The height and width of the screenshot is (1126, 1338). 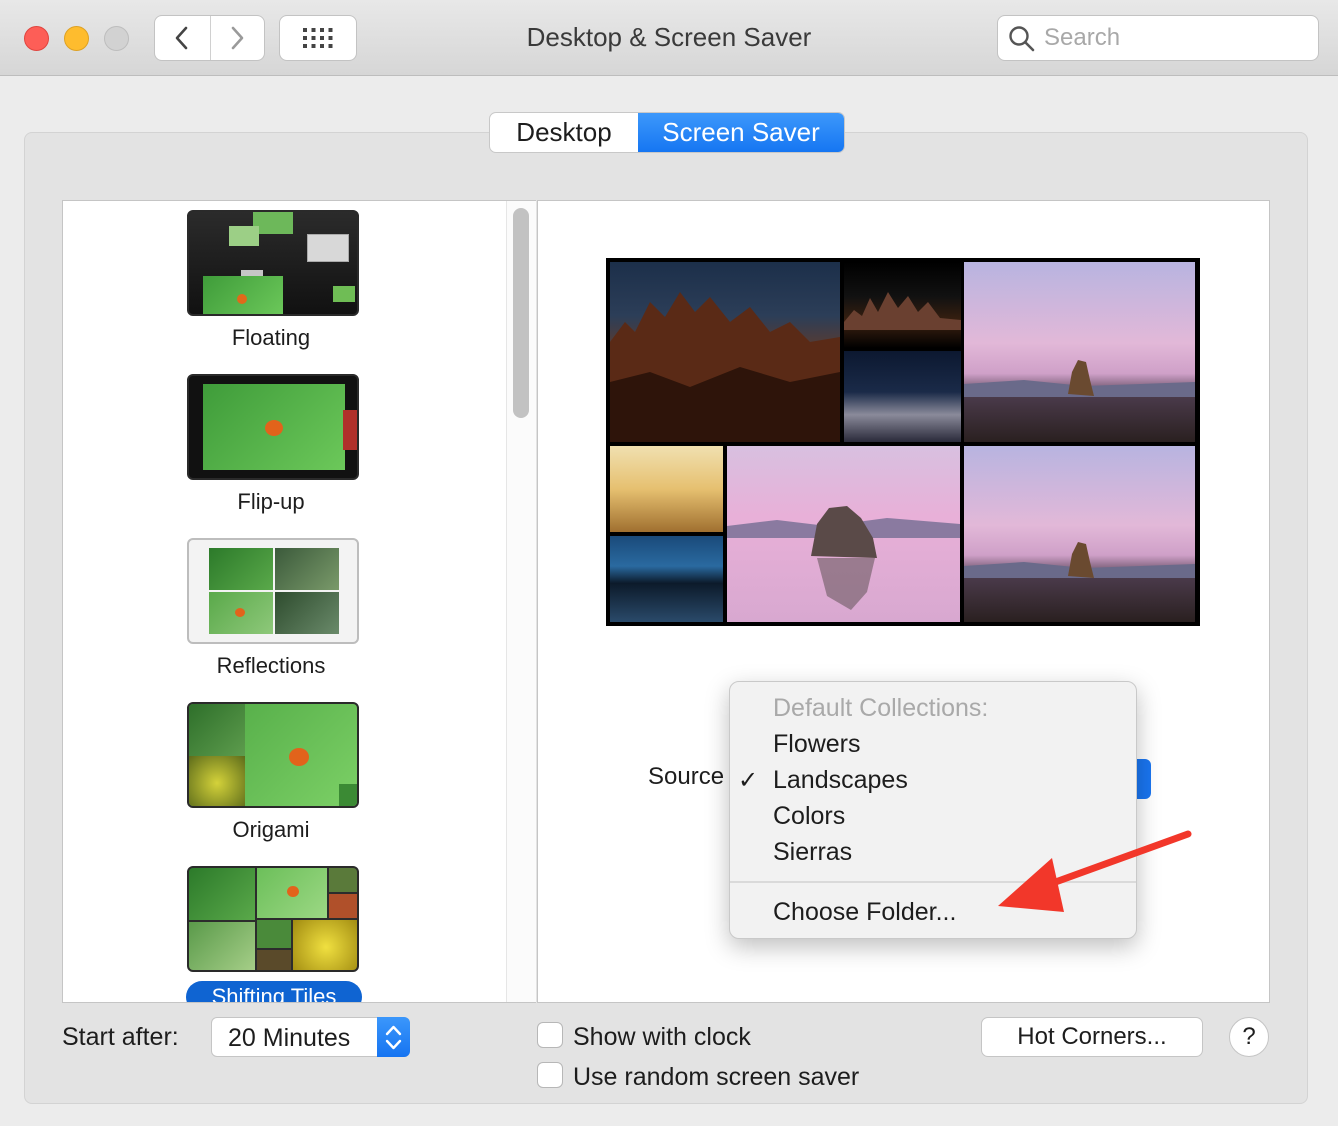 What do you see at coordinates (120, 1037) in the screenshot?
I see `start-after-label: Start after:` at bounding box center [120, 1037].